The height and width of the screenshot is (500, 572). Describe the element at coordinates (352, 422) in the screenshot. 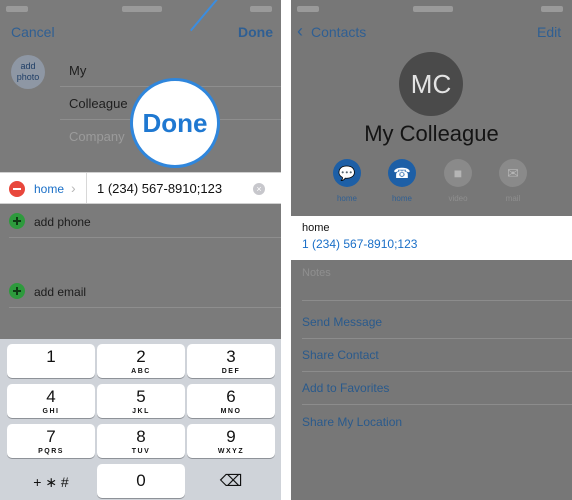

I see `share-my-location-button: Share My Location` at that location.